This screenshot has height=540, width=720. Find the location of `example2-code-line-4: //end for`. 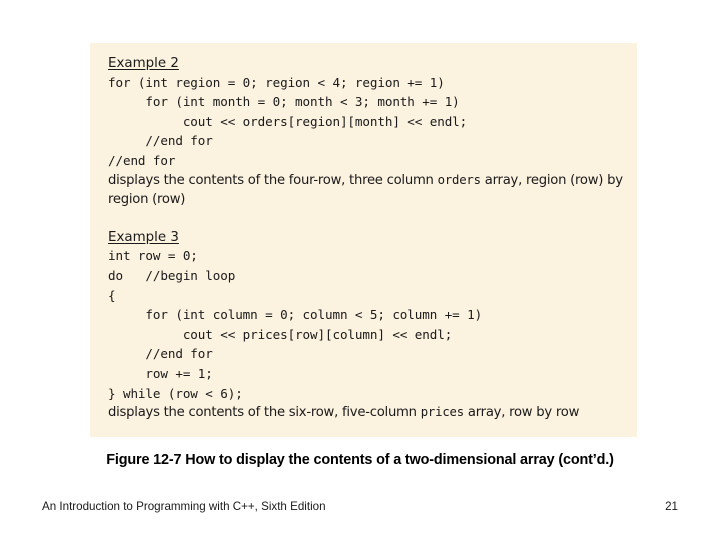

example2-code-line-4: //end for is located at coordinates (160, 141).